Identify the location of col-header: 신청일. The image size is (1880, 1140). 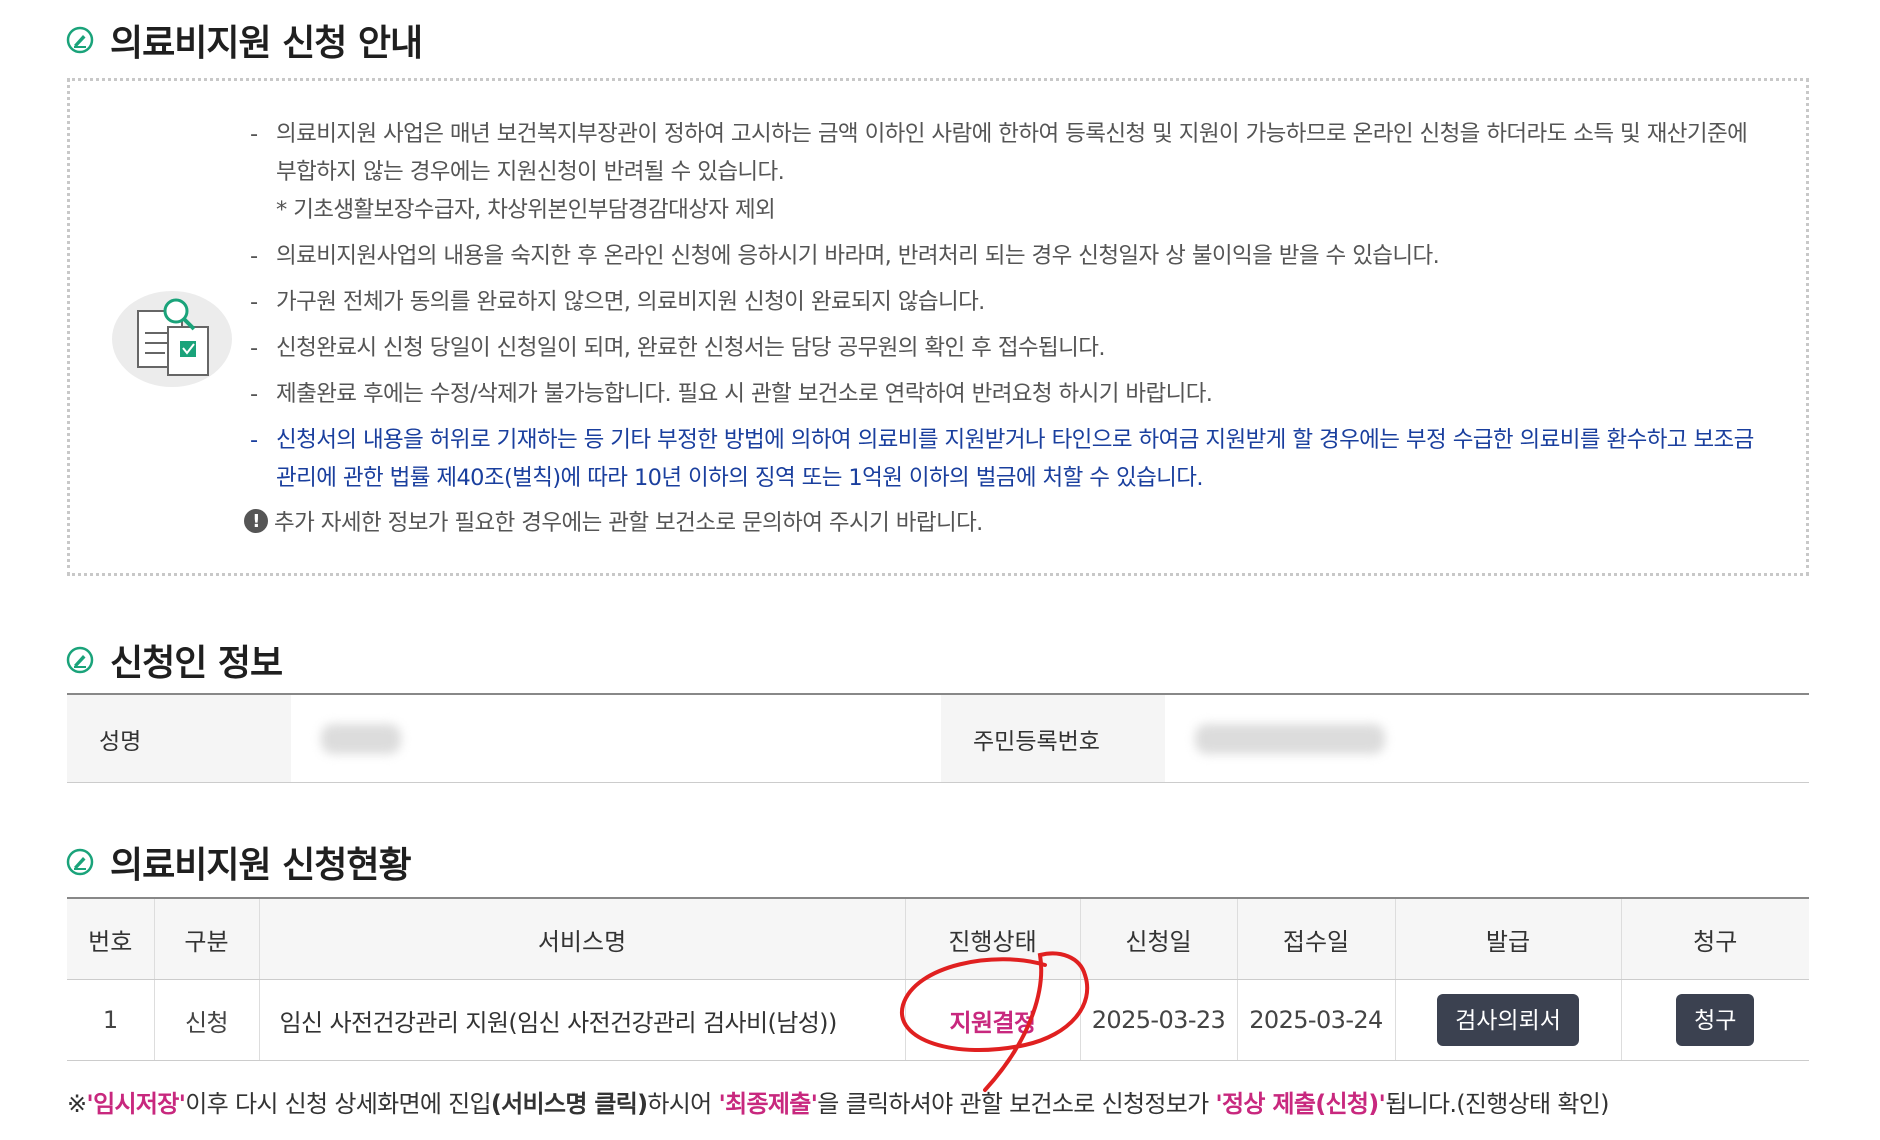
(1158, 938).